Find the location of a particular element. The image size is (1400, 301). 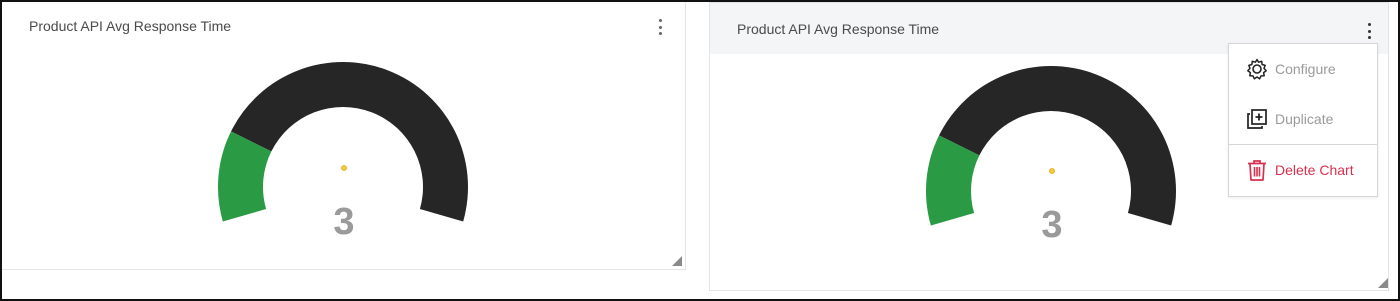

gear-icon is located at coordinates (1257, 69).